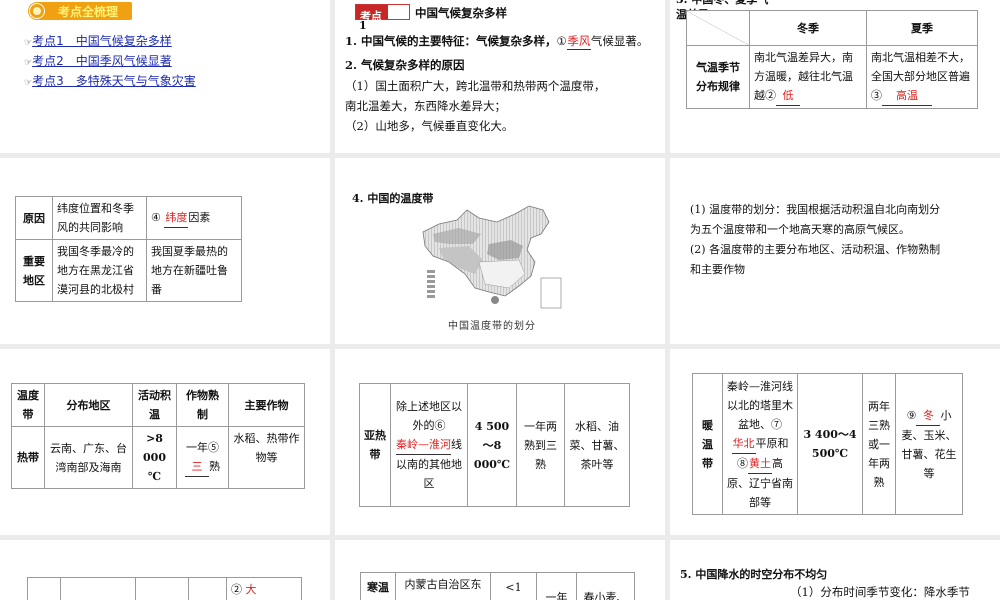  Describe the element at coordinates (37, 11) in the screenshot. I see `circle-icon` at that location.